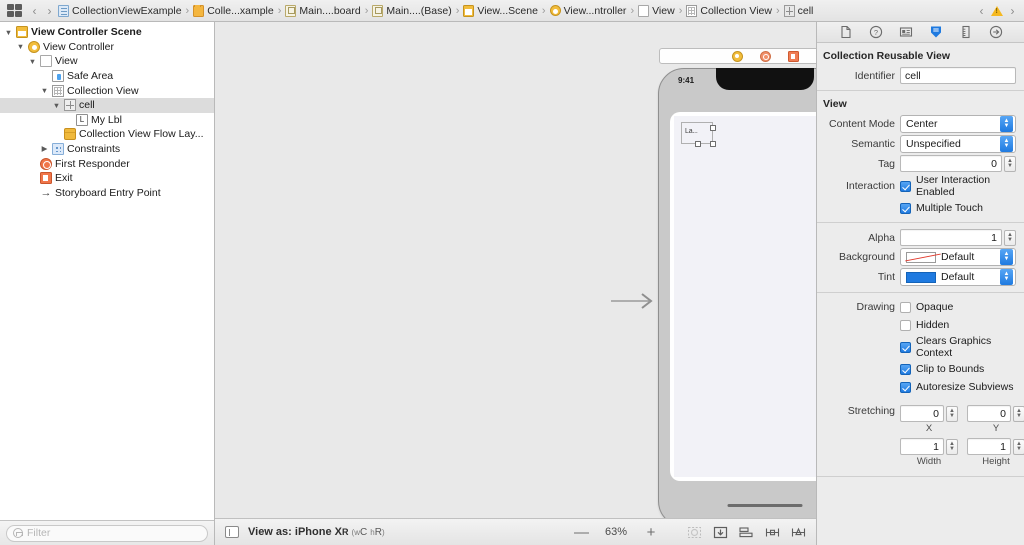  What do you see at coordinates (34, 11) in the screenshot?
I see `navigate-back-button: ‹` at bounding box center [34, 11].